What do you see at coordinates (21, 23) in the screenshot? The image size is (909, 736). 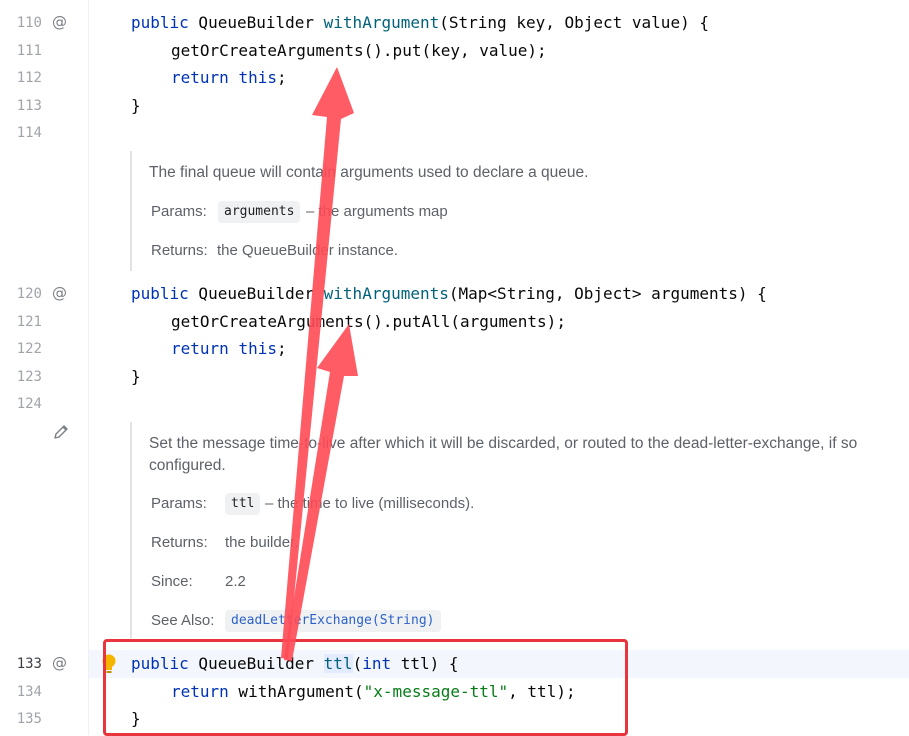 I see `line-number: 110` at bounding box center [21, 23].